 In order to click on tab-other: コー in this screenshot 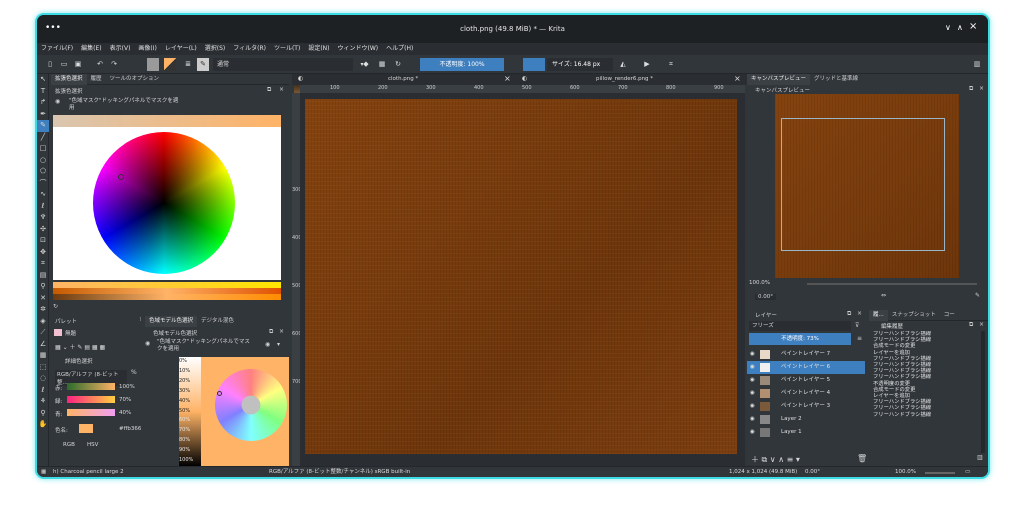, I will do `click(949, 315)`.